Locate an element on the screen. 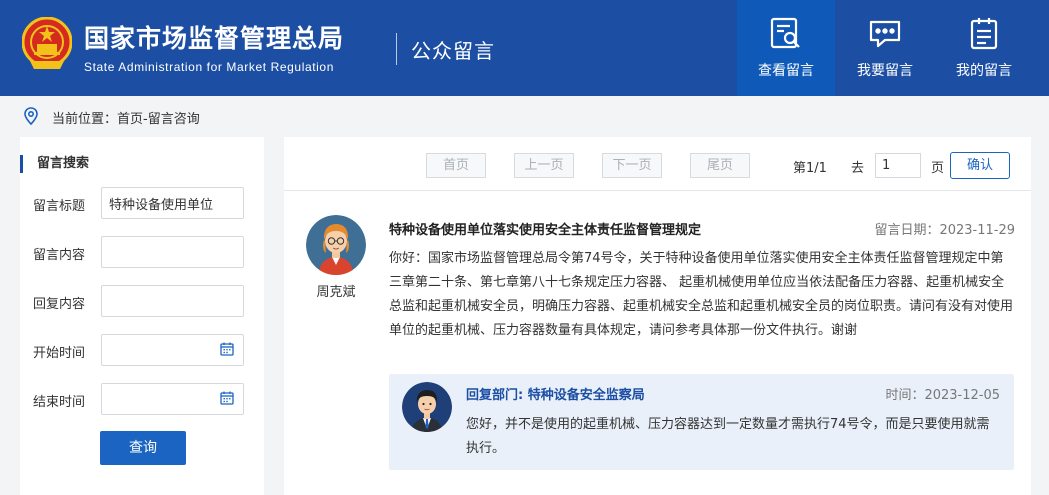 The height and width of the screenshot is (495, 1049). nav-my-messages-label: 我的留言 is located at coordinates (984, 71).